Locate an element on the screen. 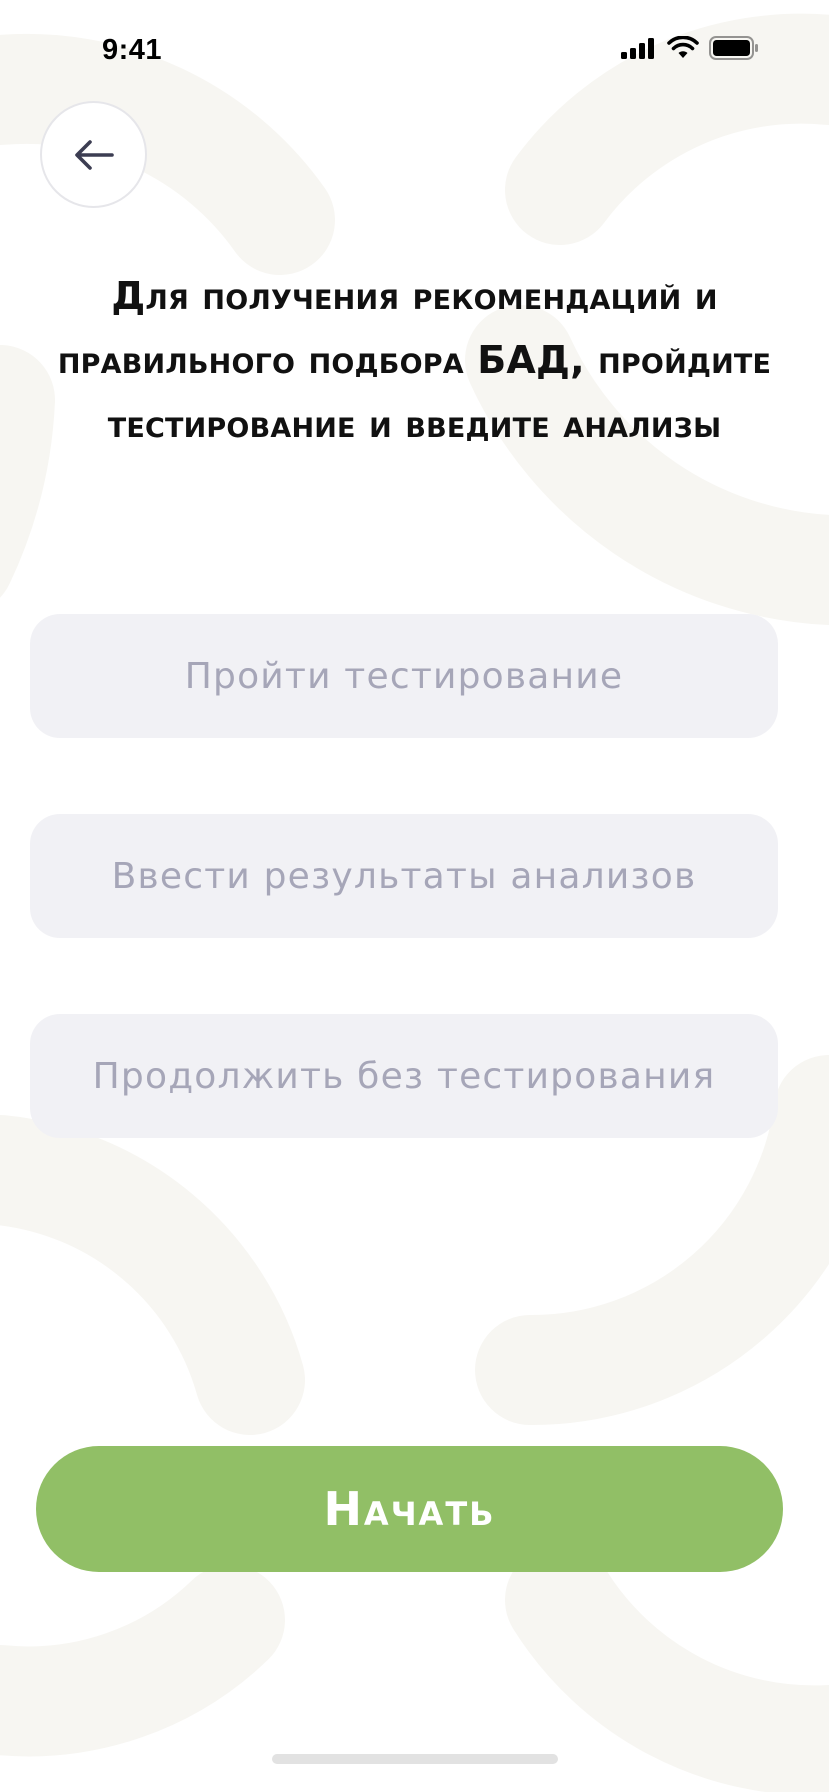 The width and height of the screenshot is (829, 1792). back-button is located at coordinates (93, 154).